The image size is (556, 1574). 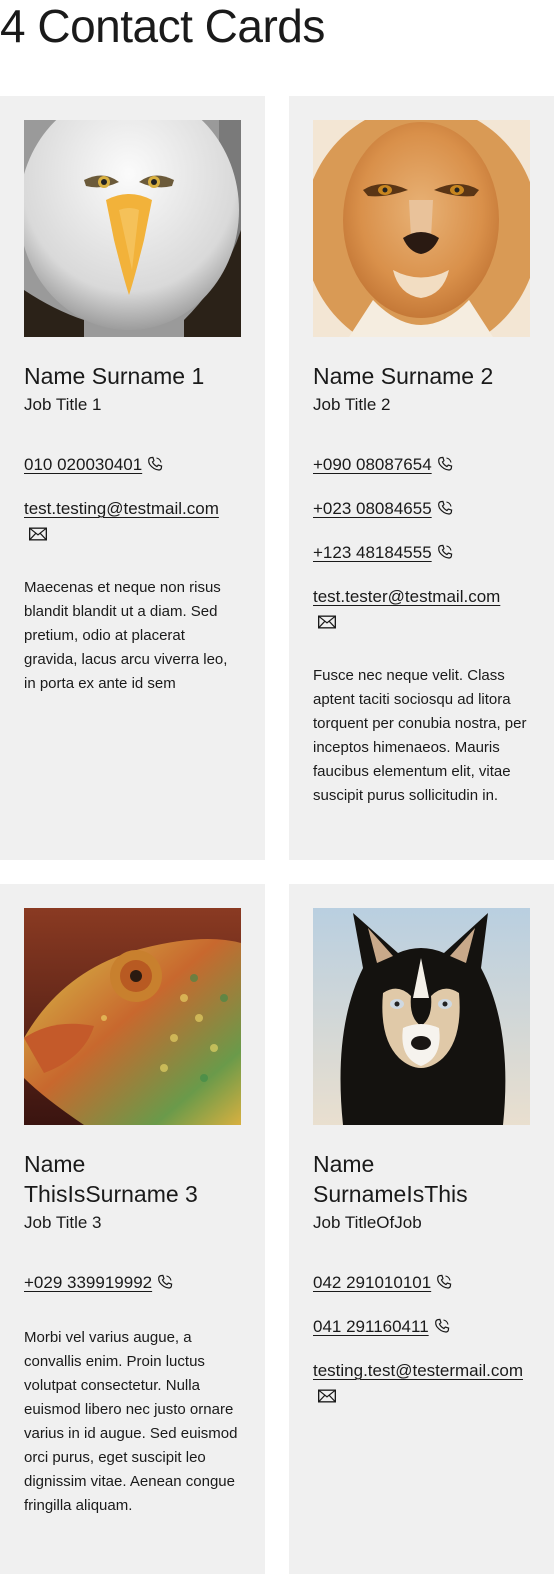 What do you see at coordinates (406, 596) in the screenshot?
I see `email-link: test.tester@testmail.com` at bounding box center [406, 596].